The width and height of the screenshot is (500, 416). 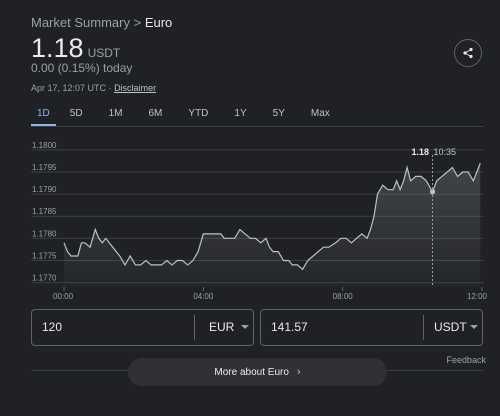 What do you see at coordinates (121, 115) in the screenshot?
I see `tab-1m: 1M` at bounding box center [121, 115].